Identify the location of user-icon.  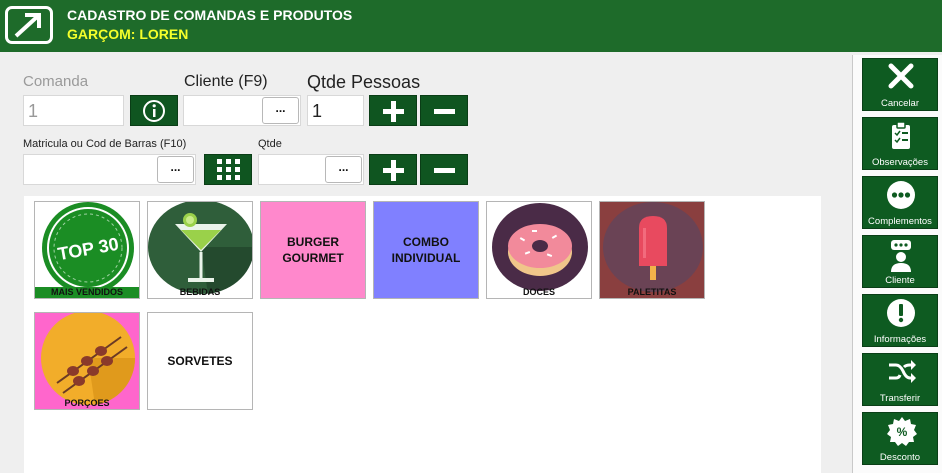
(901, 256).